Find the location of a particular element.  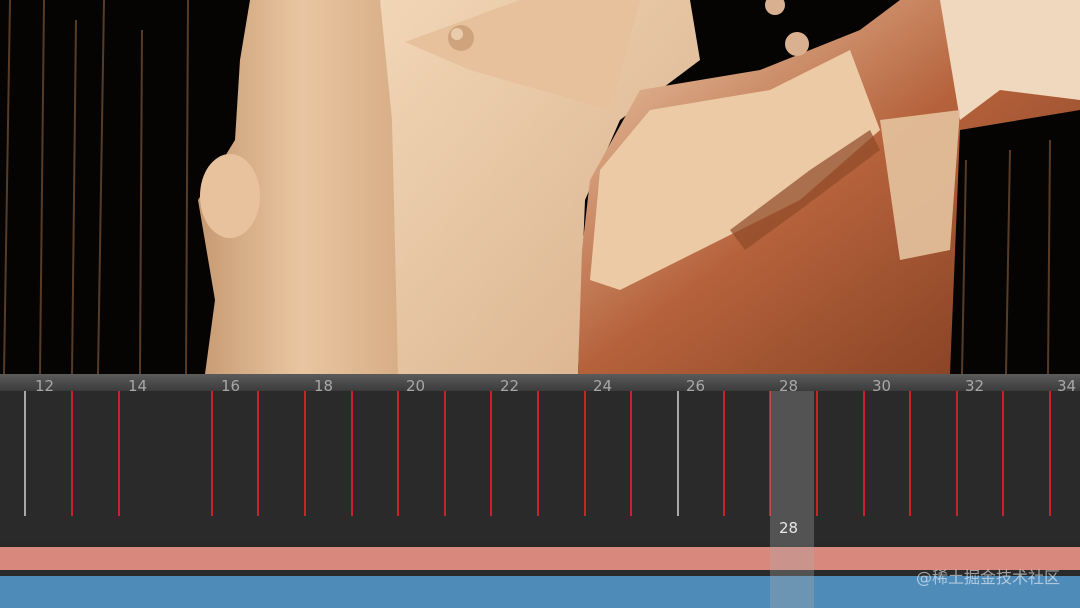

watermark: @稀土掘金技术社区 is located at coordinates (987, 577).